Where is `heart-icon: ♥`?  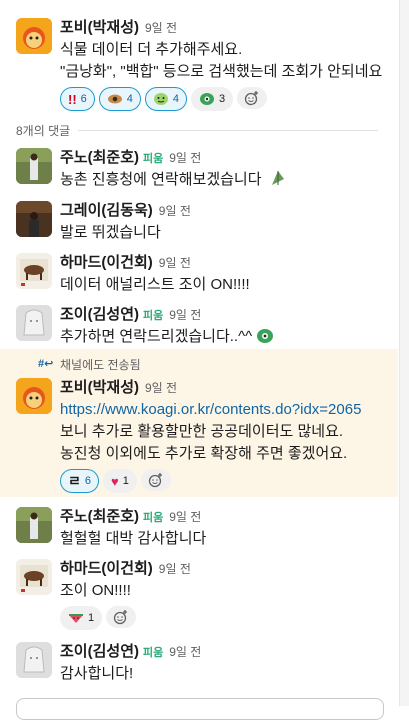
heart-icon: ♥ is located at coordinates (115, 481).